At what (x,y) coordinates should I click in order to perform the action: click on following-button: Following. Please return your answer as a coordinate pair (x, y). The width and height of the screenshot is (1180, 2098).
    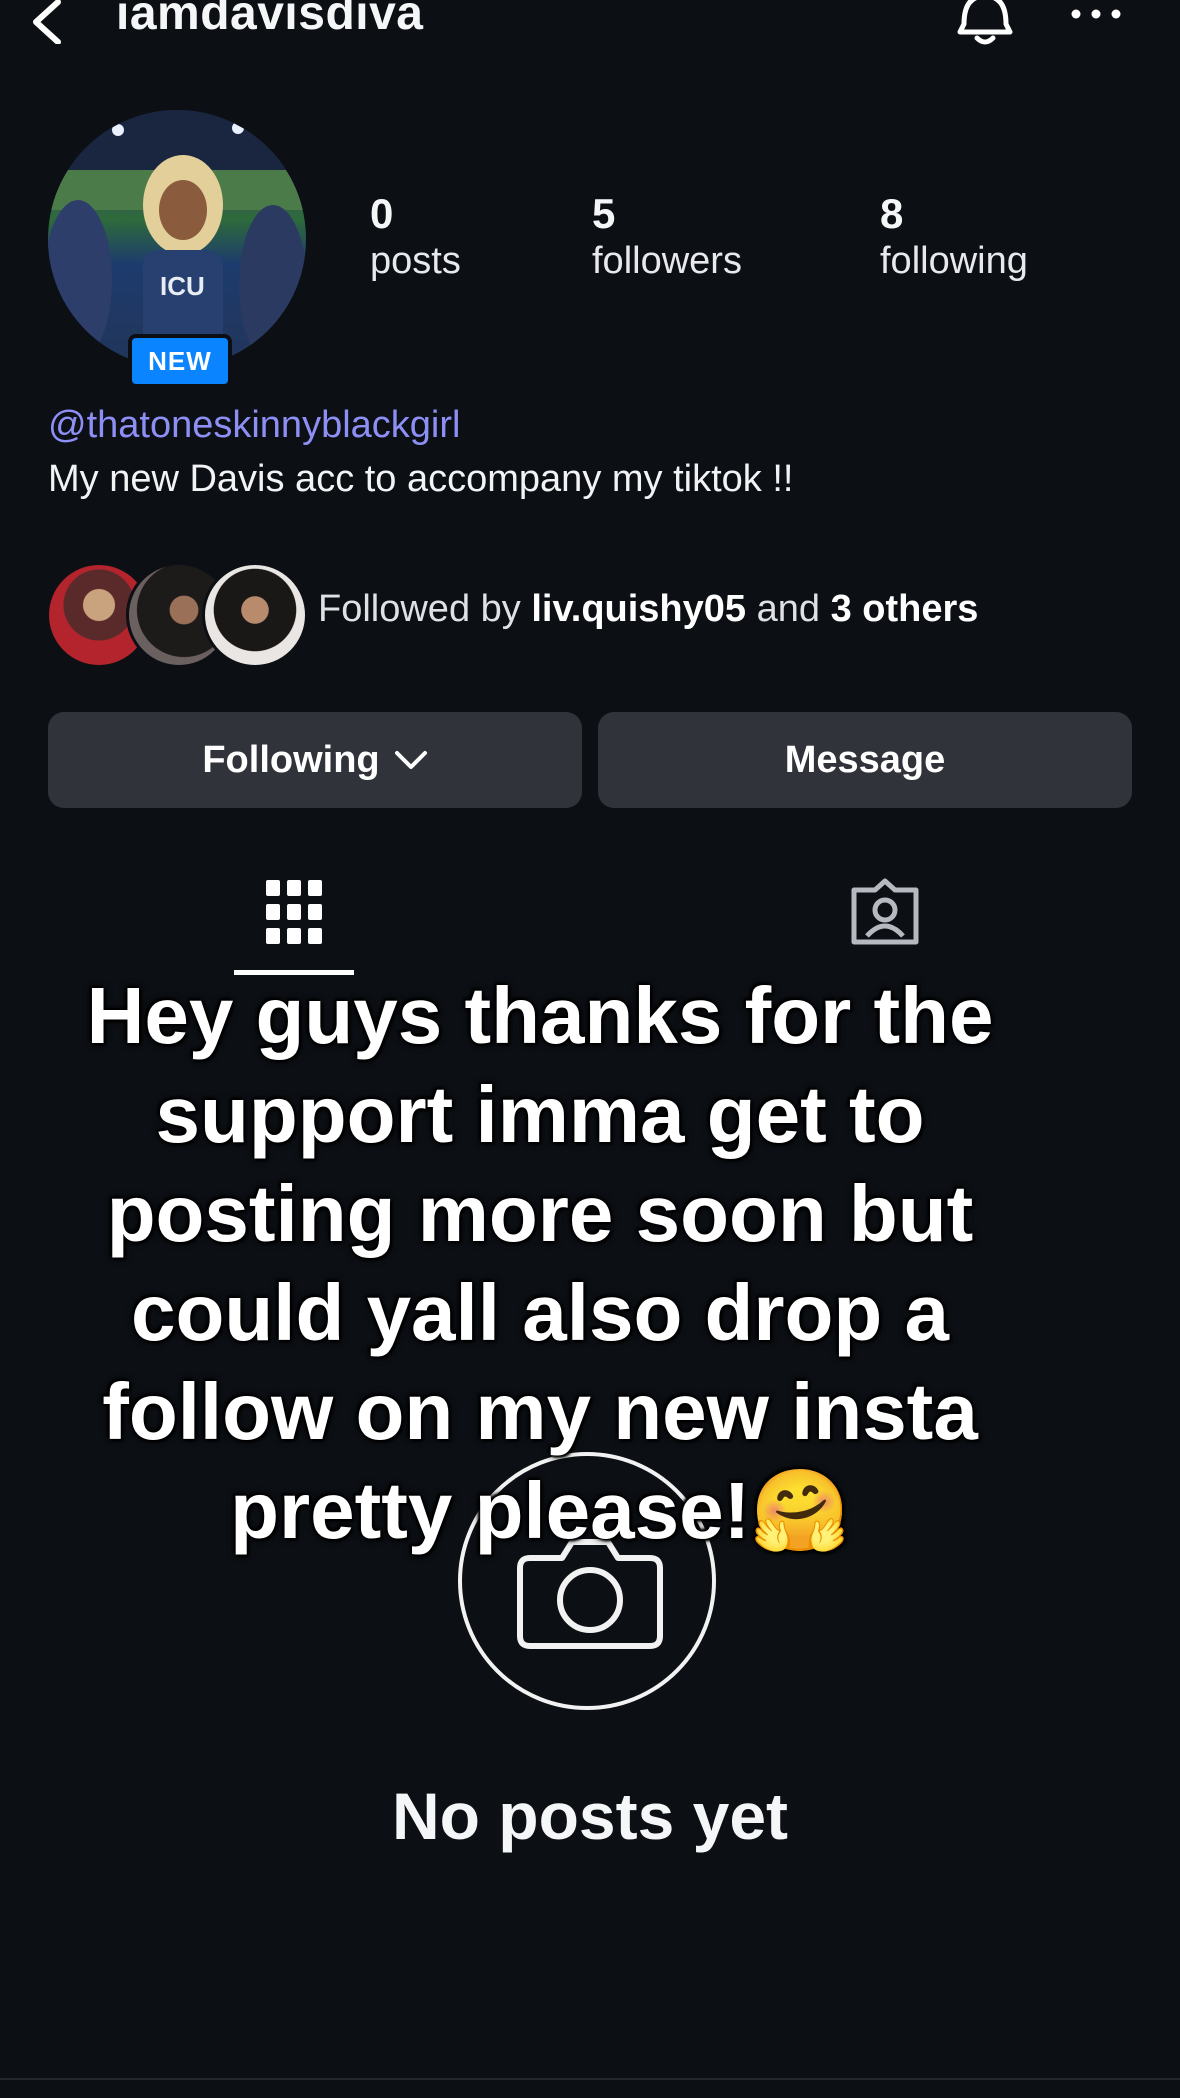
    Looking at the image, I should click on (315, 760).